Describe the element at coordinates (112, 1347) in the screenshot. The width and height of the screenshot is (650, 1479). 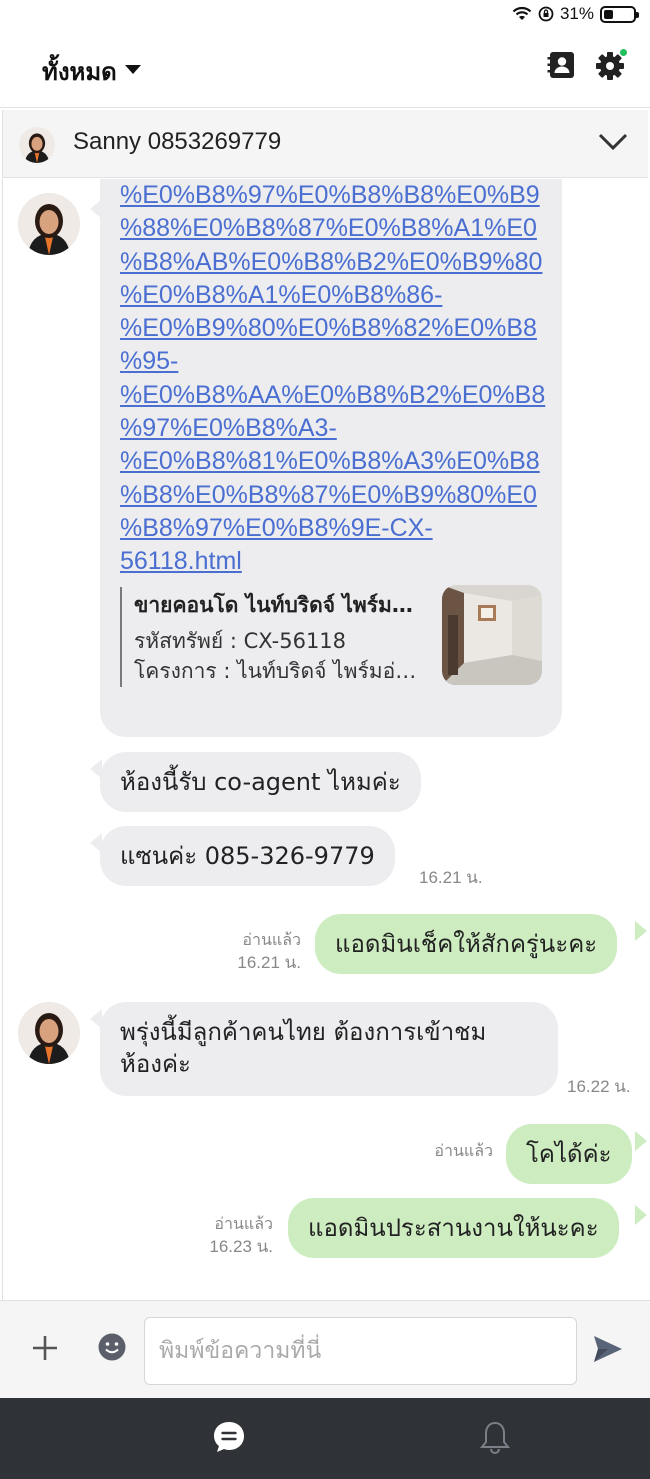
I see `emoji-icon` at that location.